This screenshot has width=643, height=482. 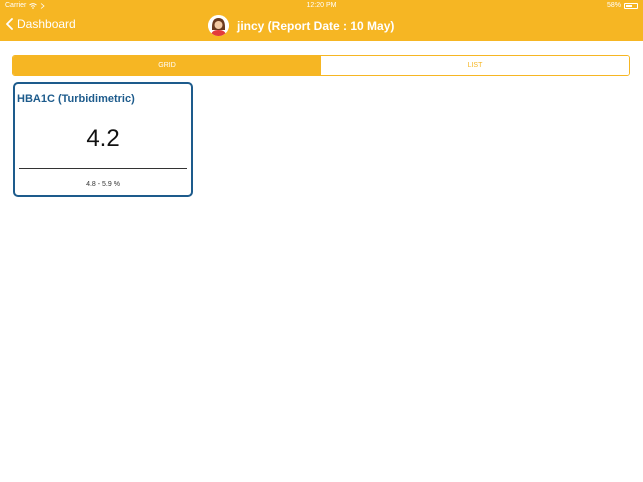 What do you see at coordinates (9, 24) in the screenshot?
I see `chevron-left-icon` at bounding box center [9, 24].